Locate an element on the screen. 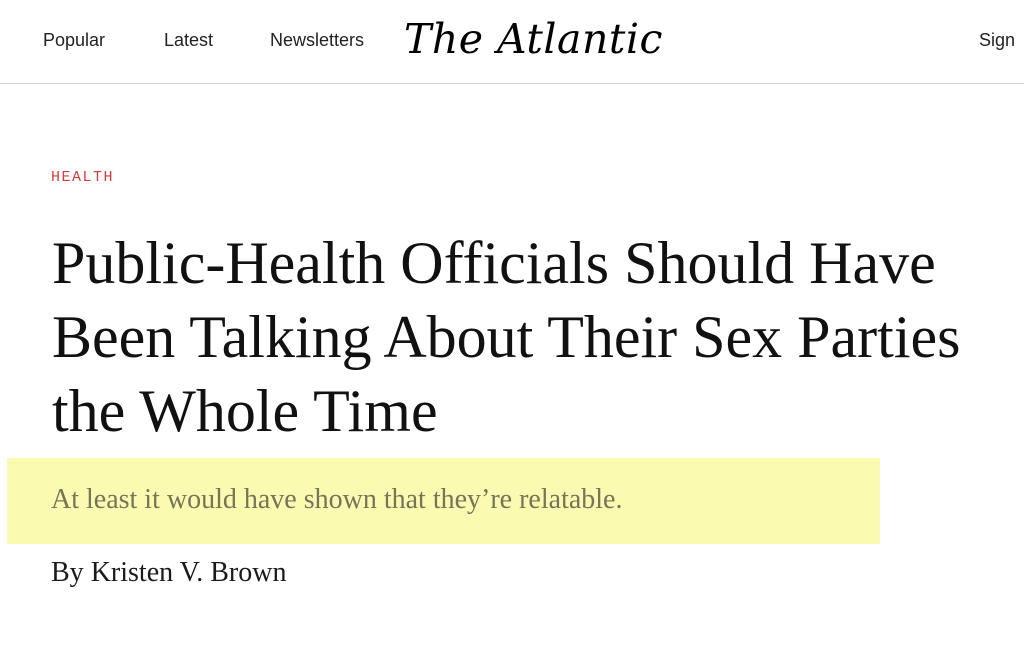 Image resolution: width=1024 pixels, height=667 pixels. nav-link-newsletters: Newsletters is located at coordinates (317, 40).